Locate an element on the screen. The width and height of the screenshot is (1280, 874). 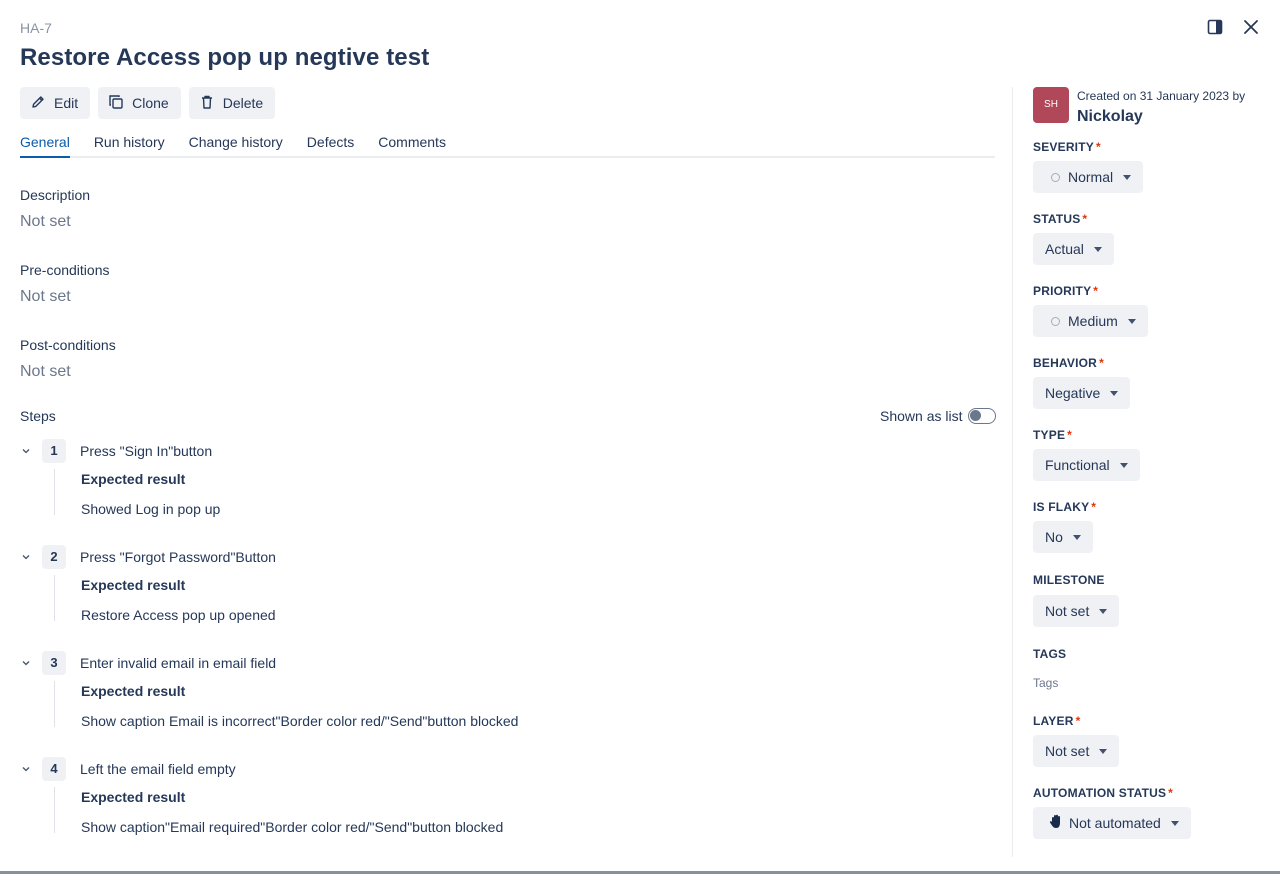
pencil-icon is located at coordinates (38, 103).